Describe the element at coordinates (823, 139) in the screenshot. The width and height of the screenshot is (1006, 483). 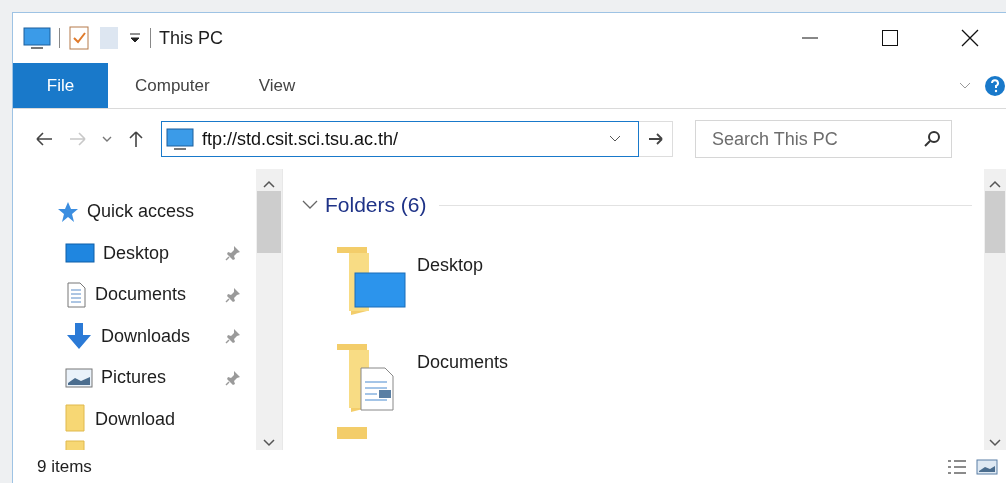
I see `search-field: Search This PC` at that location.